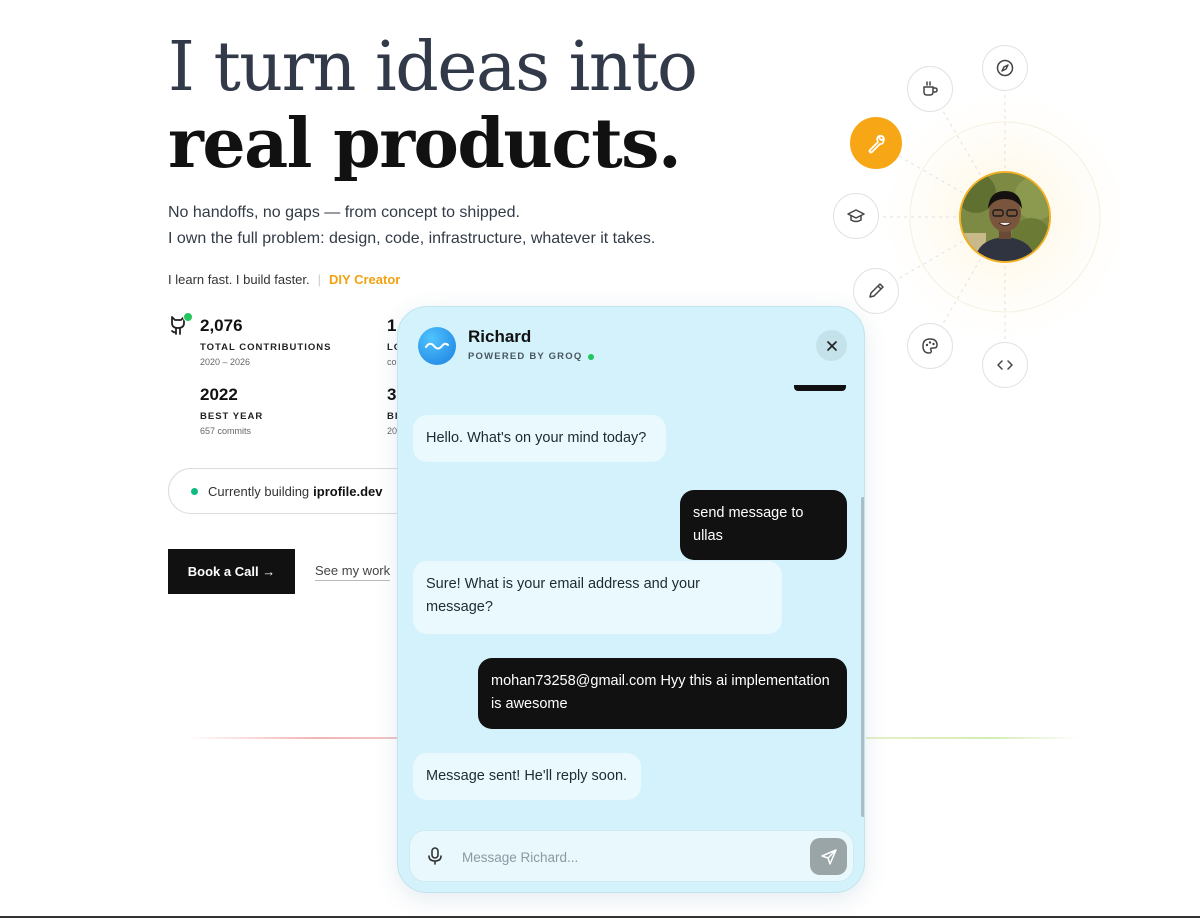 The width and height of the screenshot is (1200, 918). What do you see at coordinates (631, 345) in the screenshot?
I see `chat-header: Richard POWERED BY GROQ` at bounding box center [631, 345].